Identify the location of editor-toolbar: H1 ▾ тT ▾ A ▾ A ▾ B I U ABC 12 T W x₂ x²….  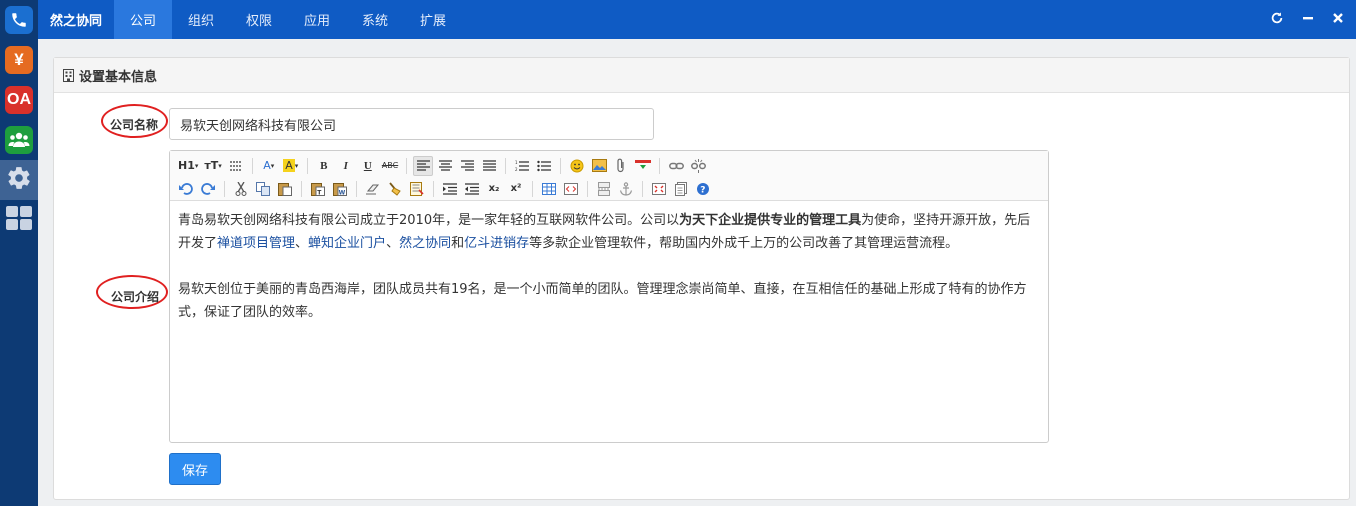
(609, 176).